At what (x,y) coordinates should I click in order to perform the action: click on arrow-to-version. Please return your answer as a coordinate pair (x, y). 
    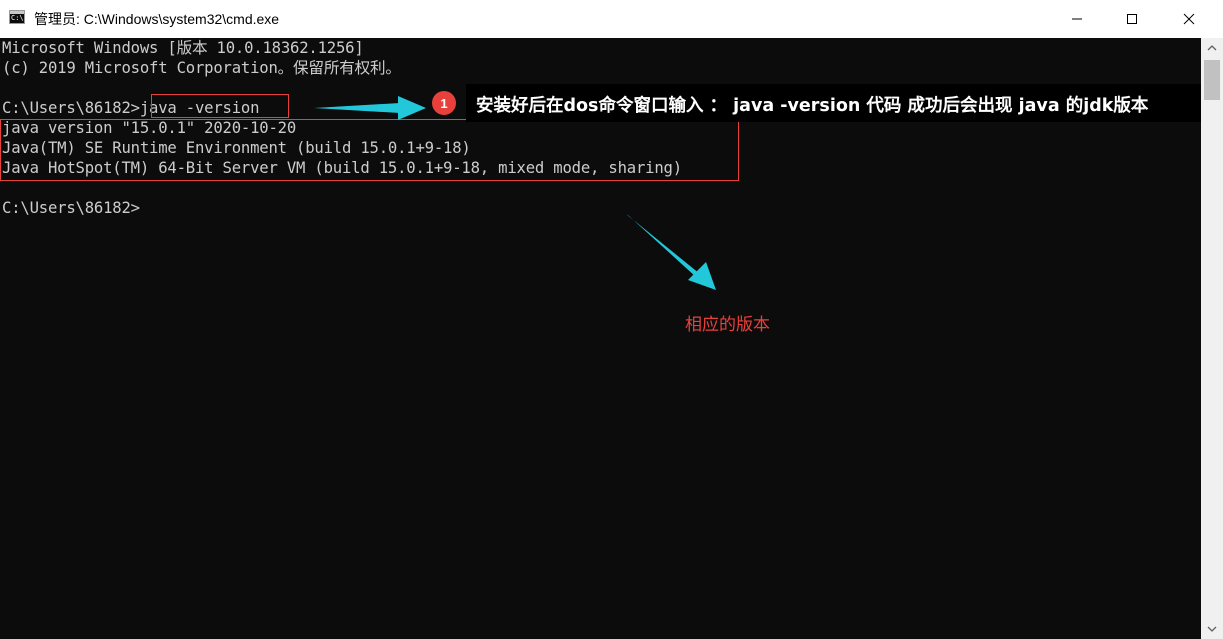
    Looking at the image, I should click on (671, 252).